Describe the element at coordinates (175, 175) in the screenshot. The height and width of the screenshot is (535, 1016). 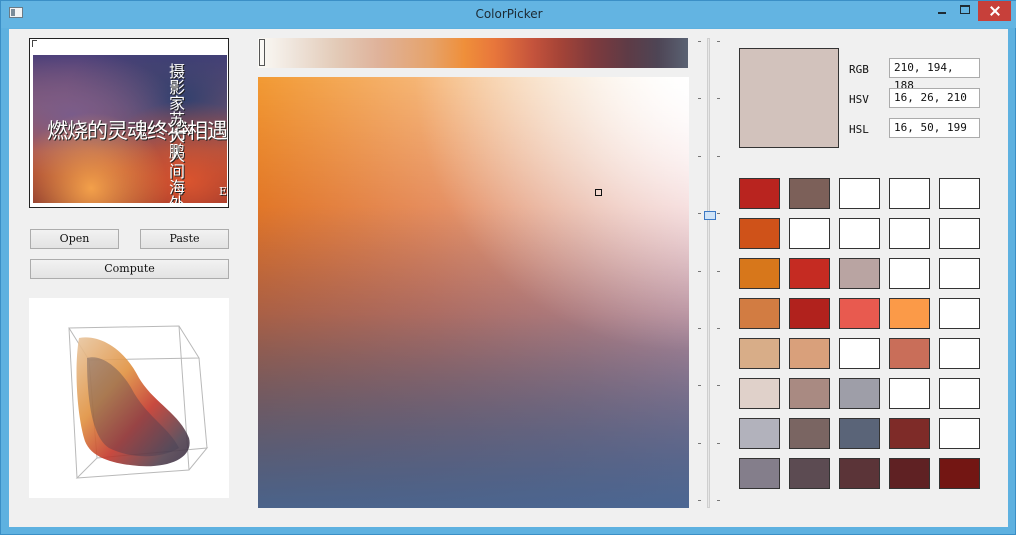
I see `image-caption-vertical-2: 人间海外五友` at that location.